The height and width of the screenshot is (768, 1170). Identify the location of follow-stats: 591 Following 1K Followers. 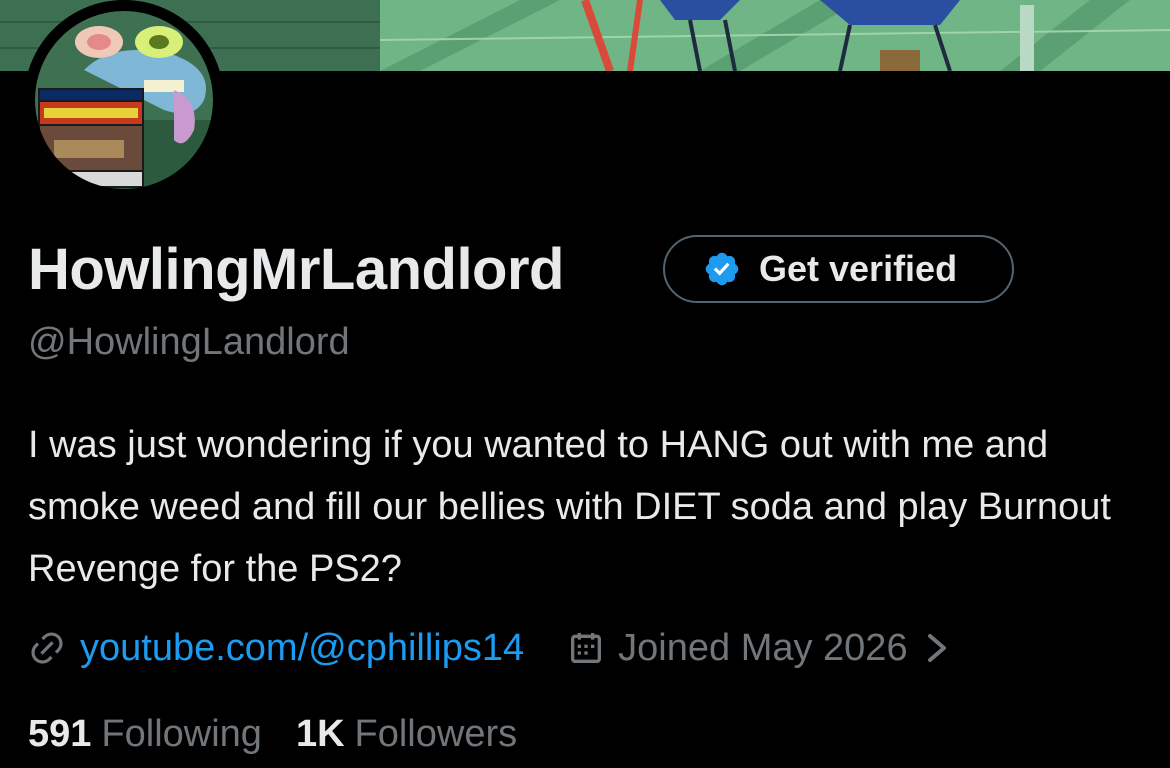
(272, 734).